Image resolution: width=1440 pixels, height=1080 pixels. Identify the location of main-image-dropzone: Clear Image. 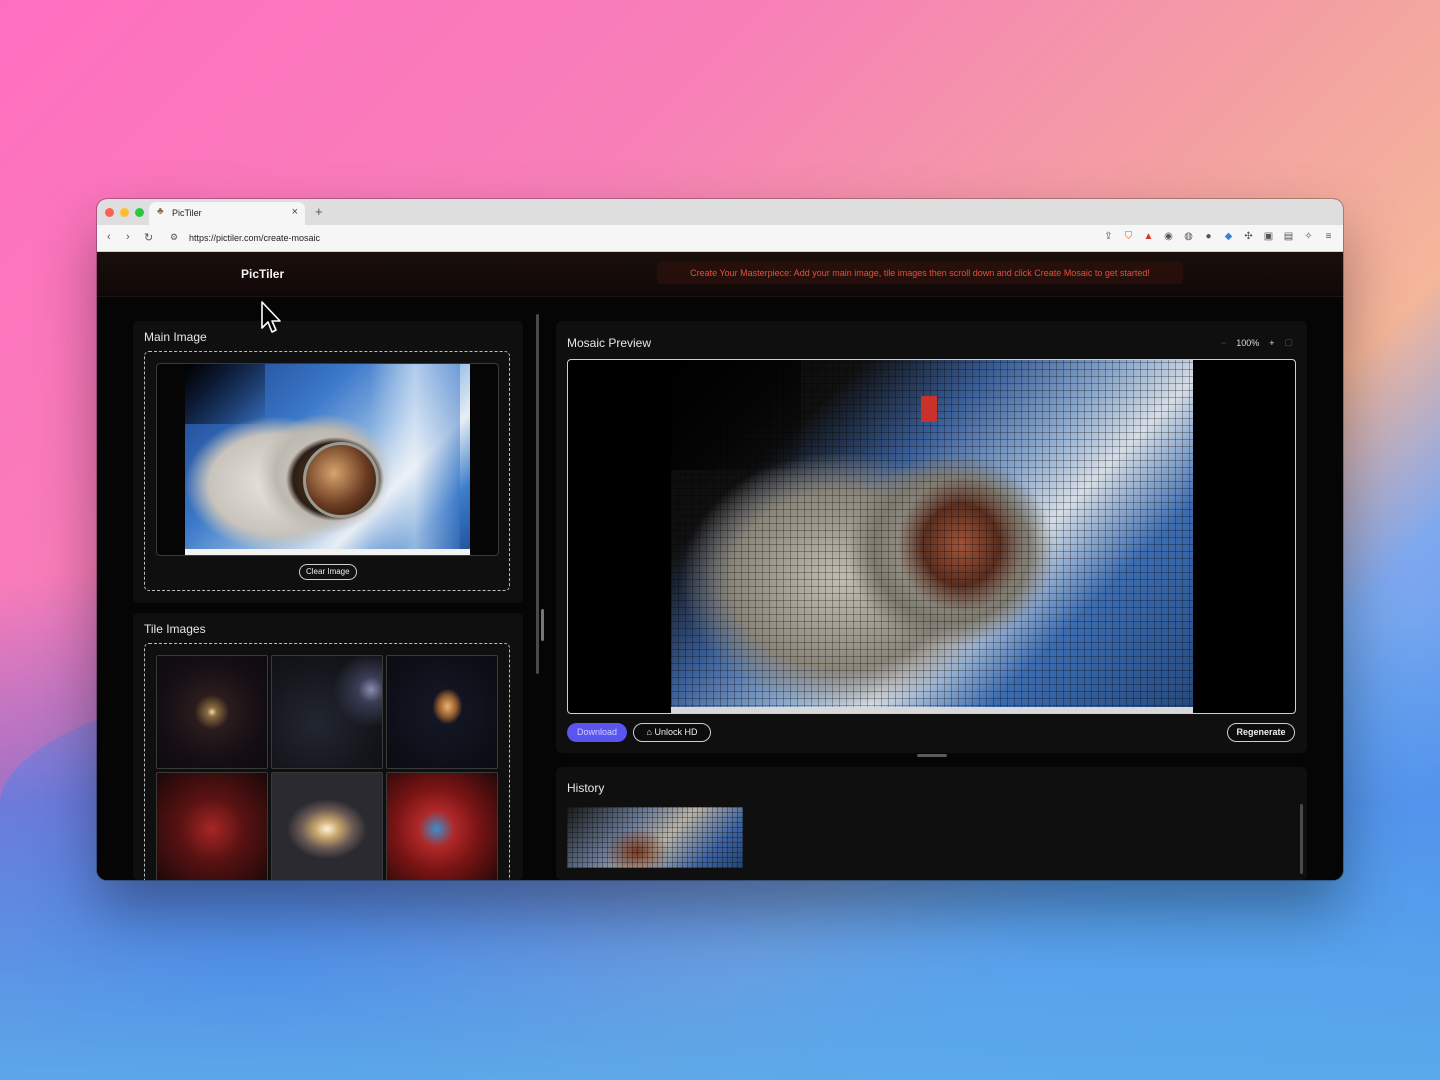
(327, 471).